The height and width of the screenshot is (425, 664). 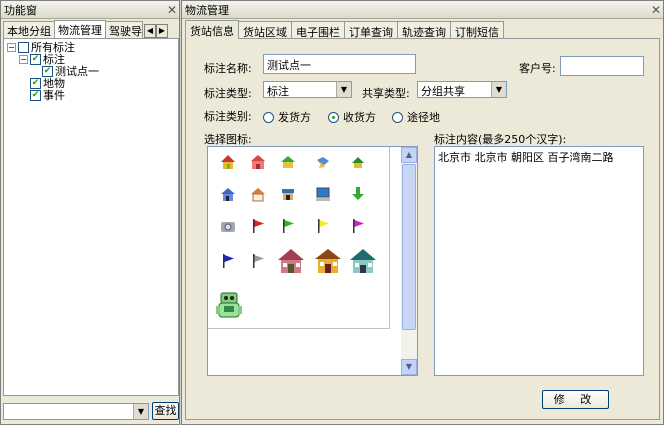 I want to click on radio-selected-icon, so click(x=333, y=117).